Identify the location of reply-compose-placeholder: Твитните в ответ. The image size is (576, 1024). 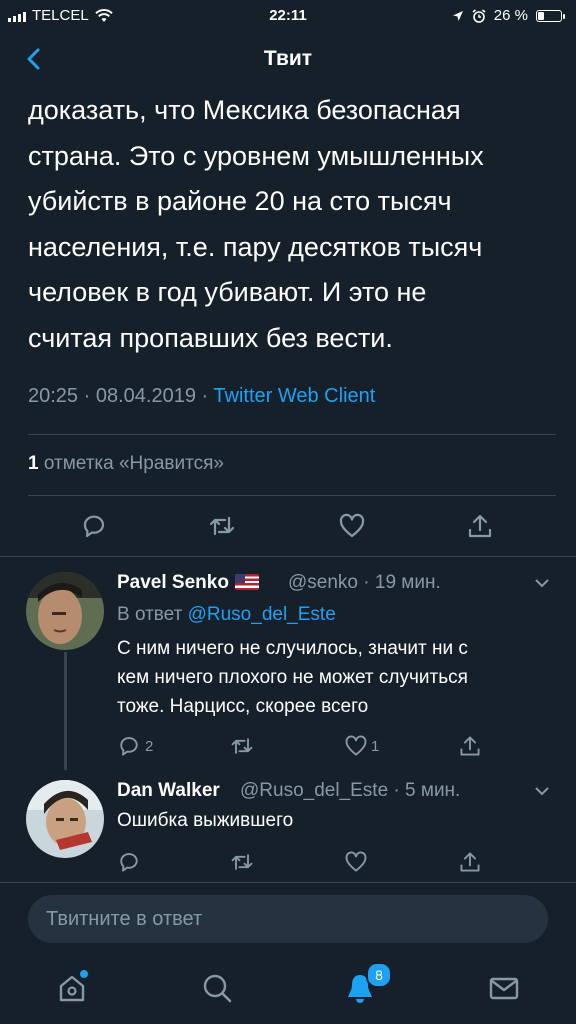
(124, 919).